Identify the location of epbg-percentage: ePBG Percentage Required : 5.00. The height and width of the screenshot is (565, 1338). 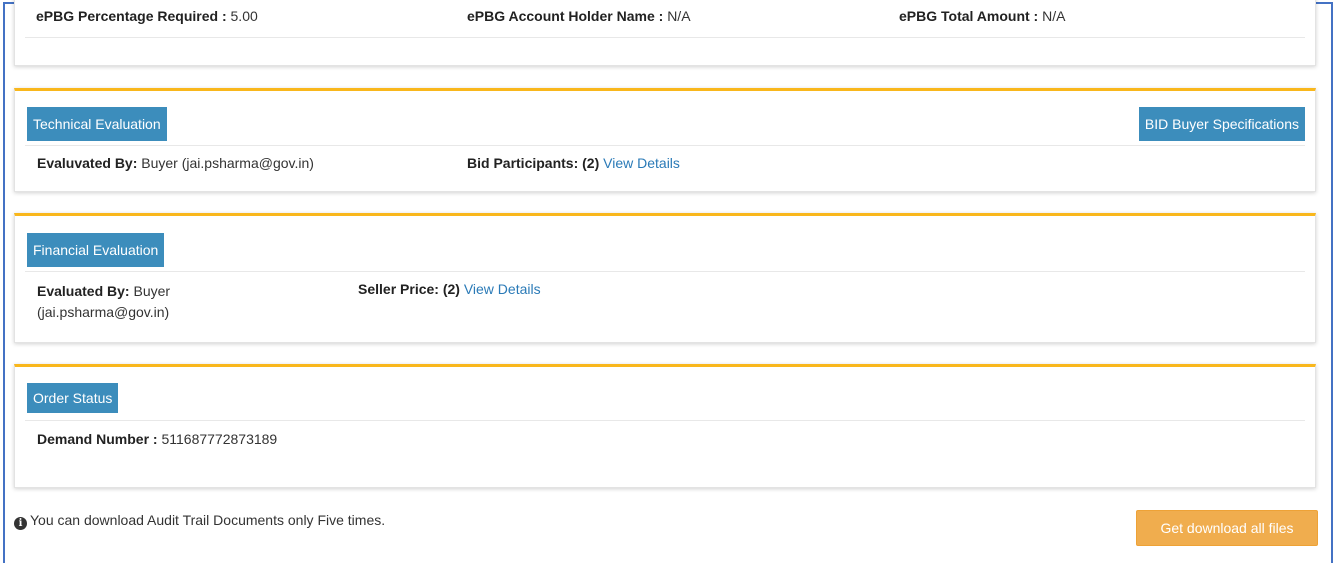
(147, 16).